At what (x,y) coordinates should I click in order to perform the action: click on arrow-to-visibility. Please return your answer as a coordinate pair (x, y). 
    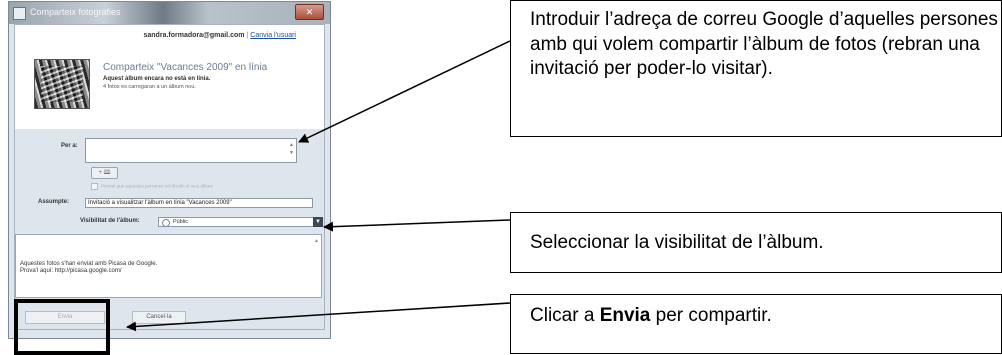
    Looking at the image, I should click on (417, 225).